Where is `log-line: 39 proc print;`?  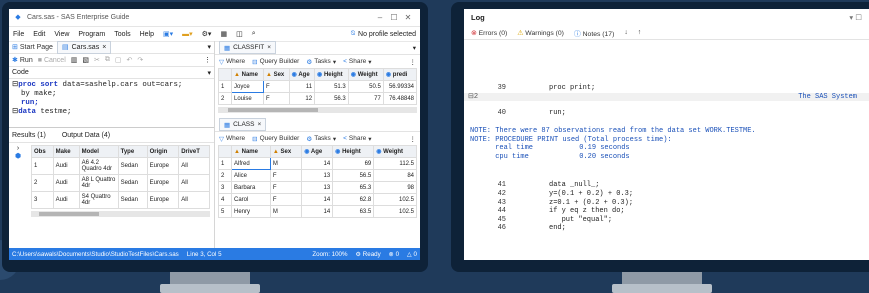 log-line: 39 proc print; is located at coordinates (546, 88).